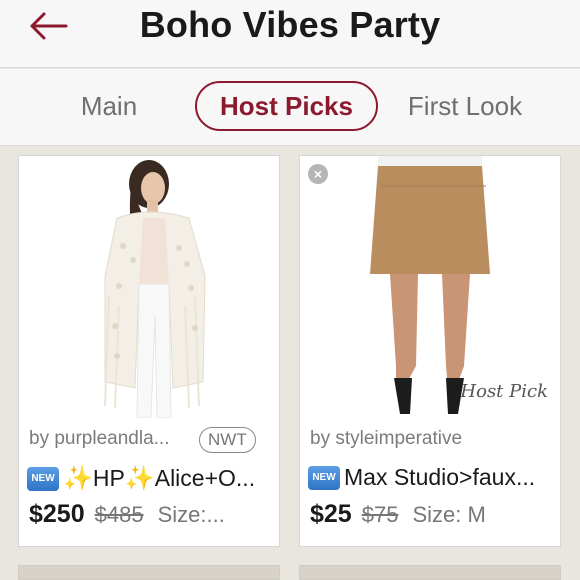  Describe the element at coordinates (108, 478) in the screenshot. I see `listing-title-text: HP` at that location.